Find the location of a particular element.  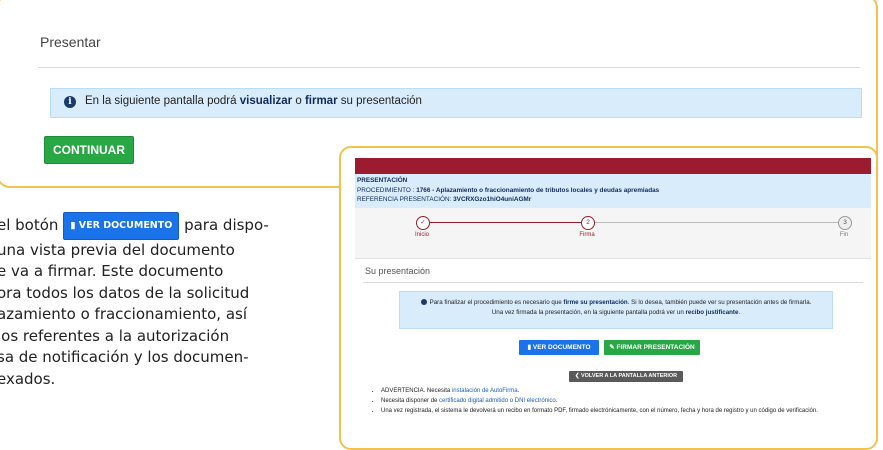

step-3: 3 is located at coordinates (845, 223).